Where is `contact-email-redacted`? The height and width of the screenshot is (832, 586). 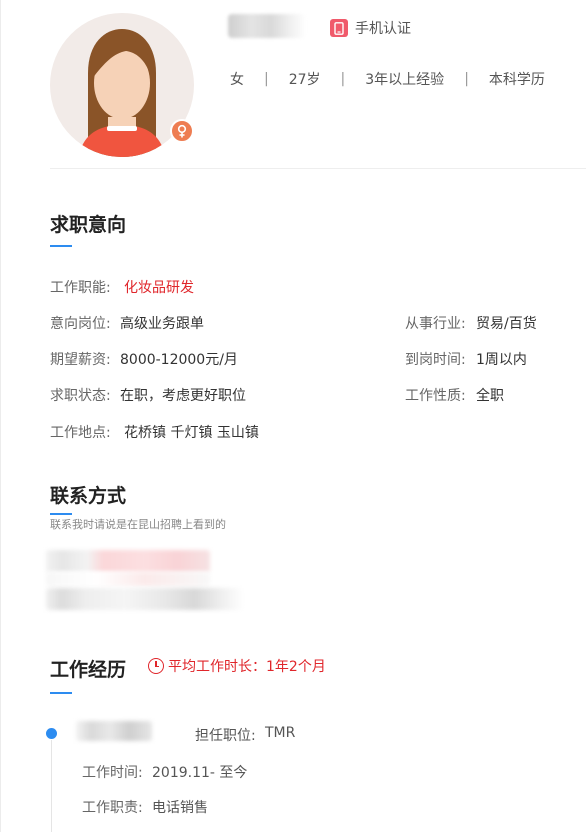
contact-email-redacted is located at coordinates (145, 599).